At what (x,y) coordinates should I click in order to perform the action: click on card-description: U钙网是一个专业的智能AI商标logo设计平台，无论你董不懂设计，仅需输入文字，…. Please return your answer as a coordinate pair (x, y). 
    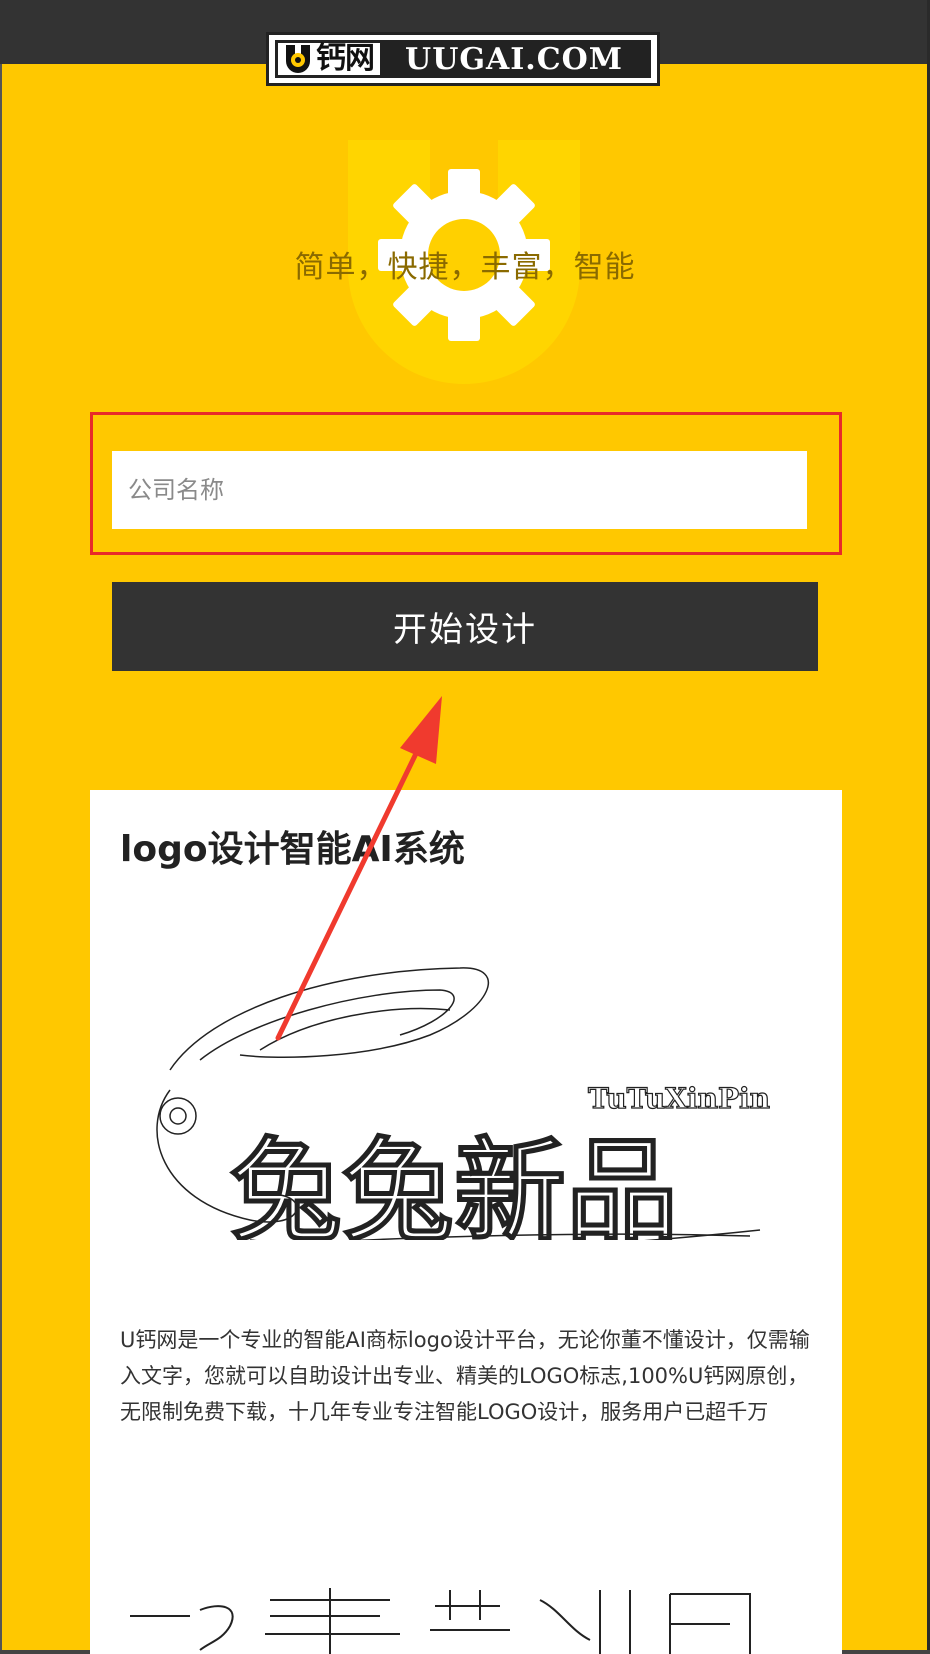
    Looking at the image, I should click on (465, 1376).